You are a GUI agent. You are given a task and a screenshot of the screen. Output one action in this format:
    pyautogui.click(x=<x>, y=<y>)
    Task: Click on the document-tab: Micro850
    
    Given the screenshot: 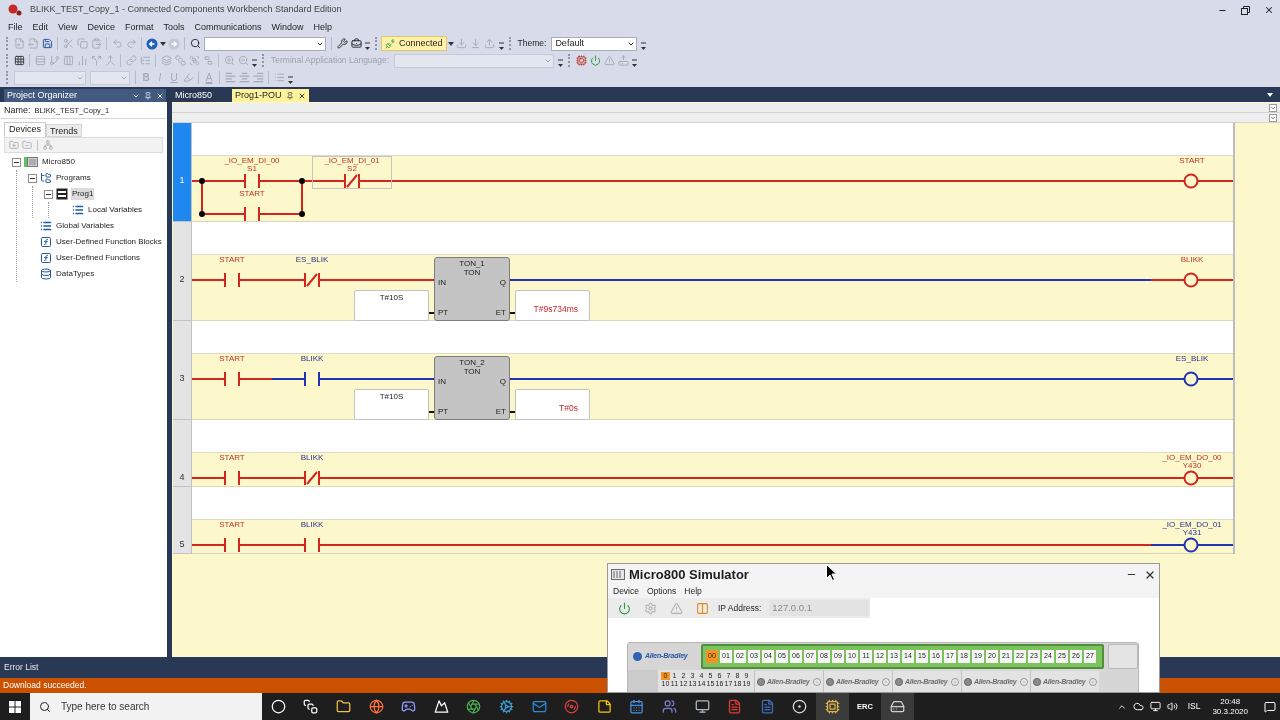 What is the action you would take?
    pyautogui.click(x=201, y=95)
    